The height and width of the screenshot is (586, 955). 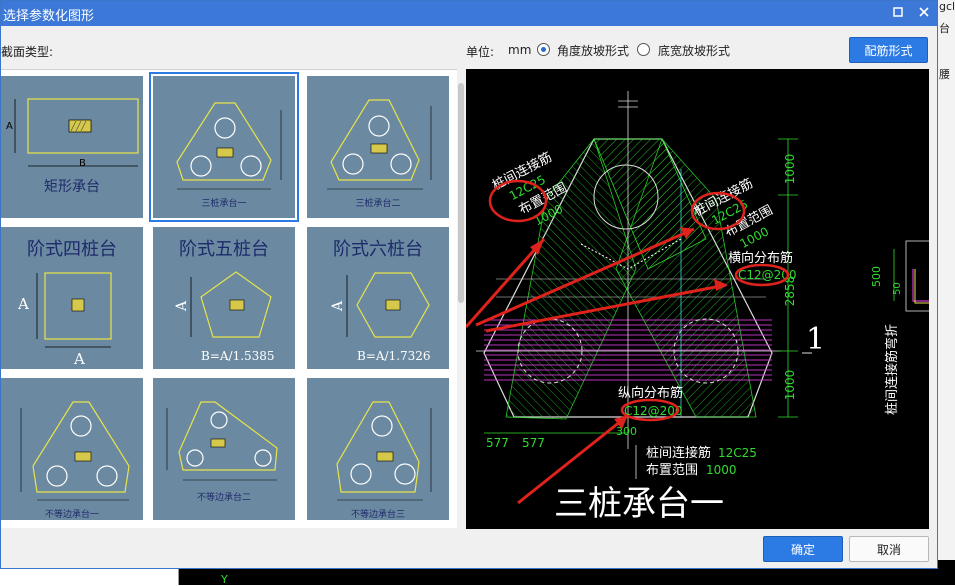 I want to click on maximize-button, so click(x=898, y=13).